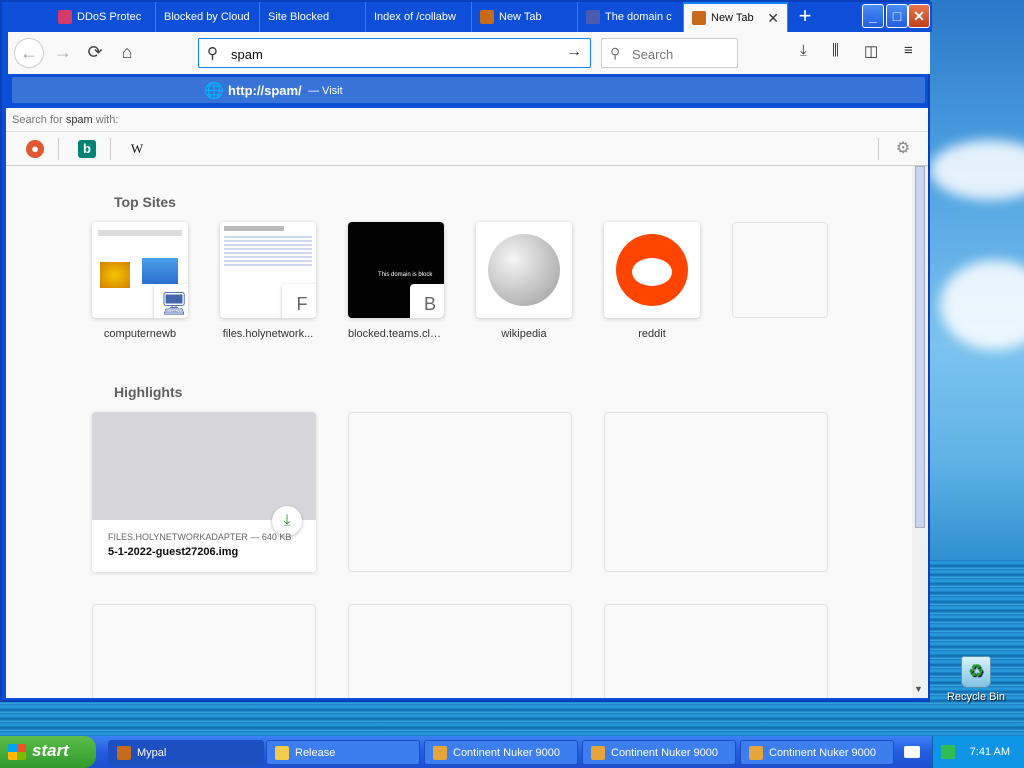 This screenshot has width=1024, height=768. Describe the element at coordinates (171, 301) in the screenshot. I see `computer-icon: 🖥` at that location.